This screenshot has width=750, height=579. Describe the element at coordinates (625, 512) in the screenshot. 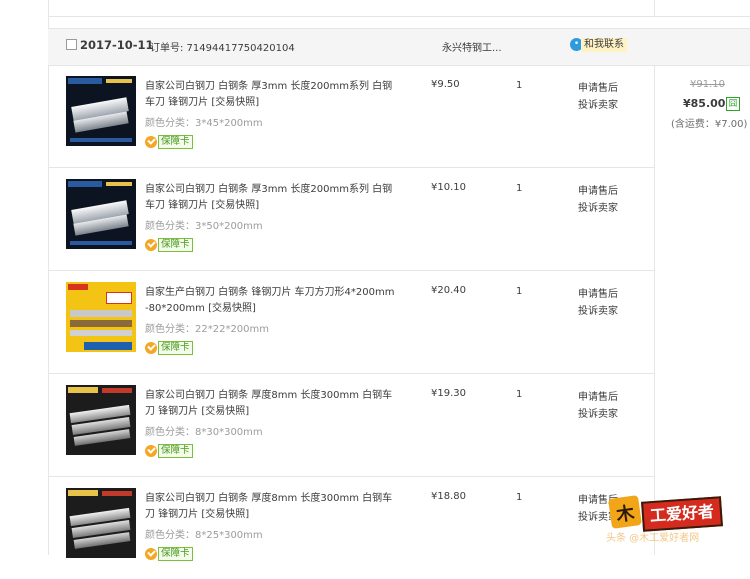

I see `logo-emblem: 木` at that location.